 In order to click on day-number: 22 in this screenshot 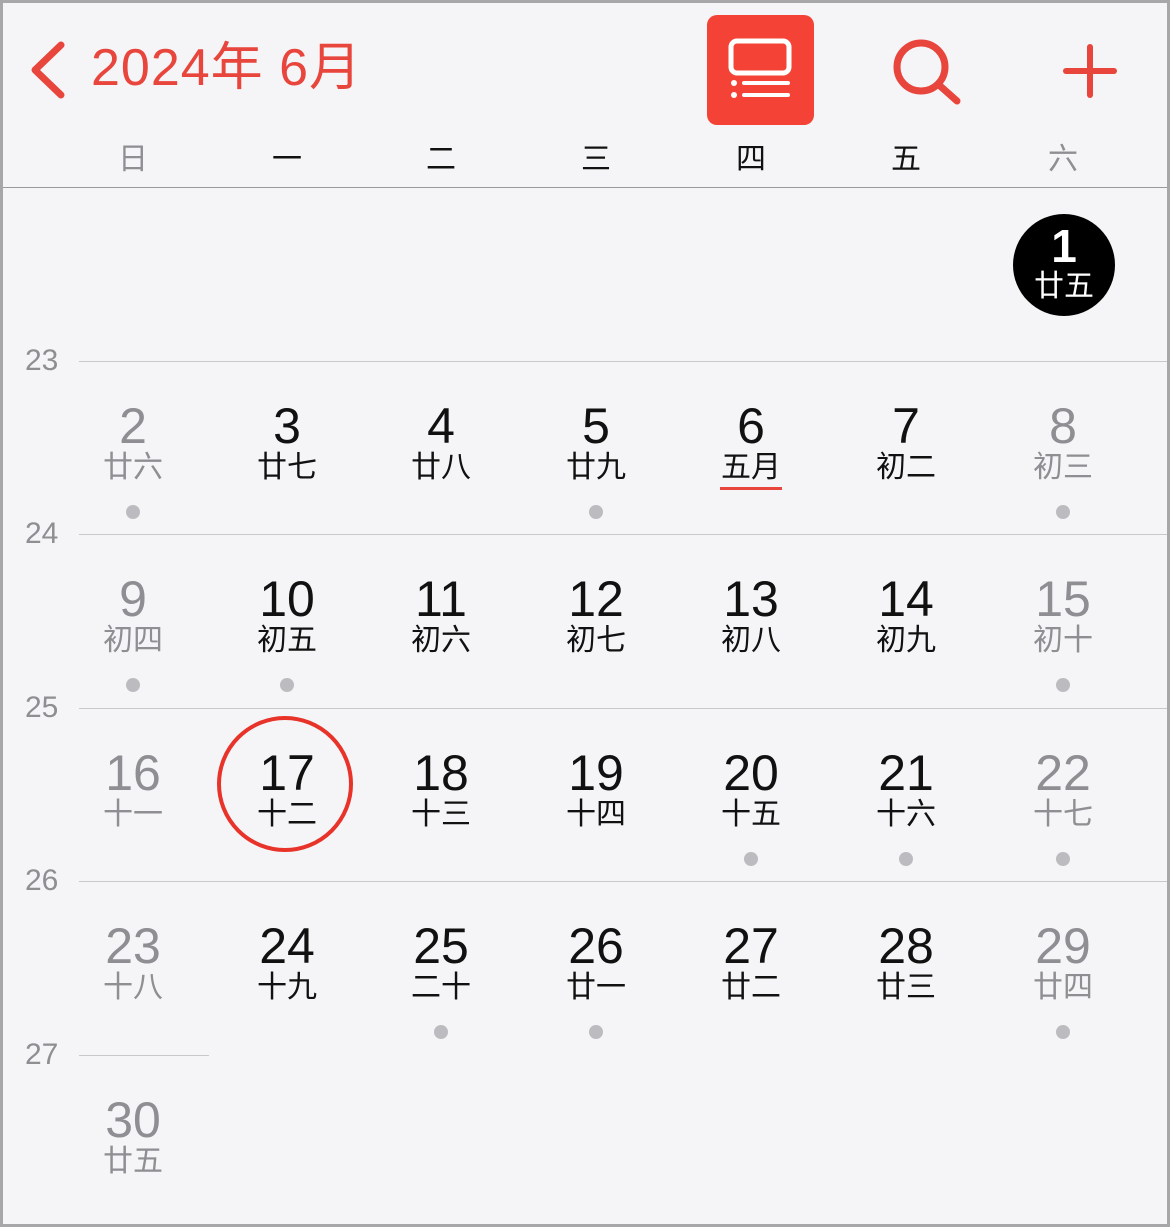, I will do `click(1063, 773)`.